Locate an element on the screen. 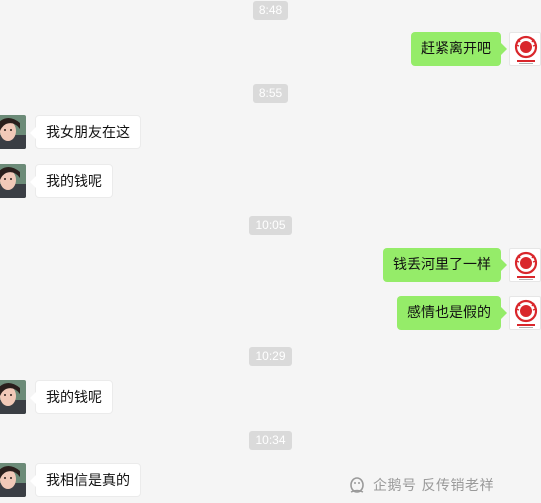 The width and height of the screenshot is (541, 503). timestamp-label: 8:55 is located at coordinates (270, 93).